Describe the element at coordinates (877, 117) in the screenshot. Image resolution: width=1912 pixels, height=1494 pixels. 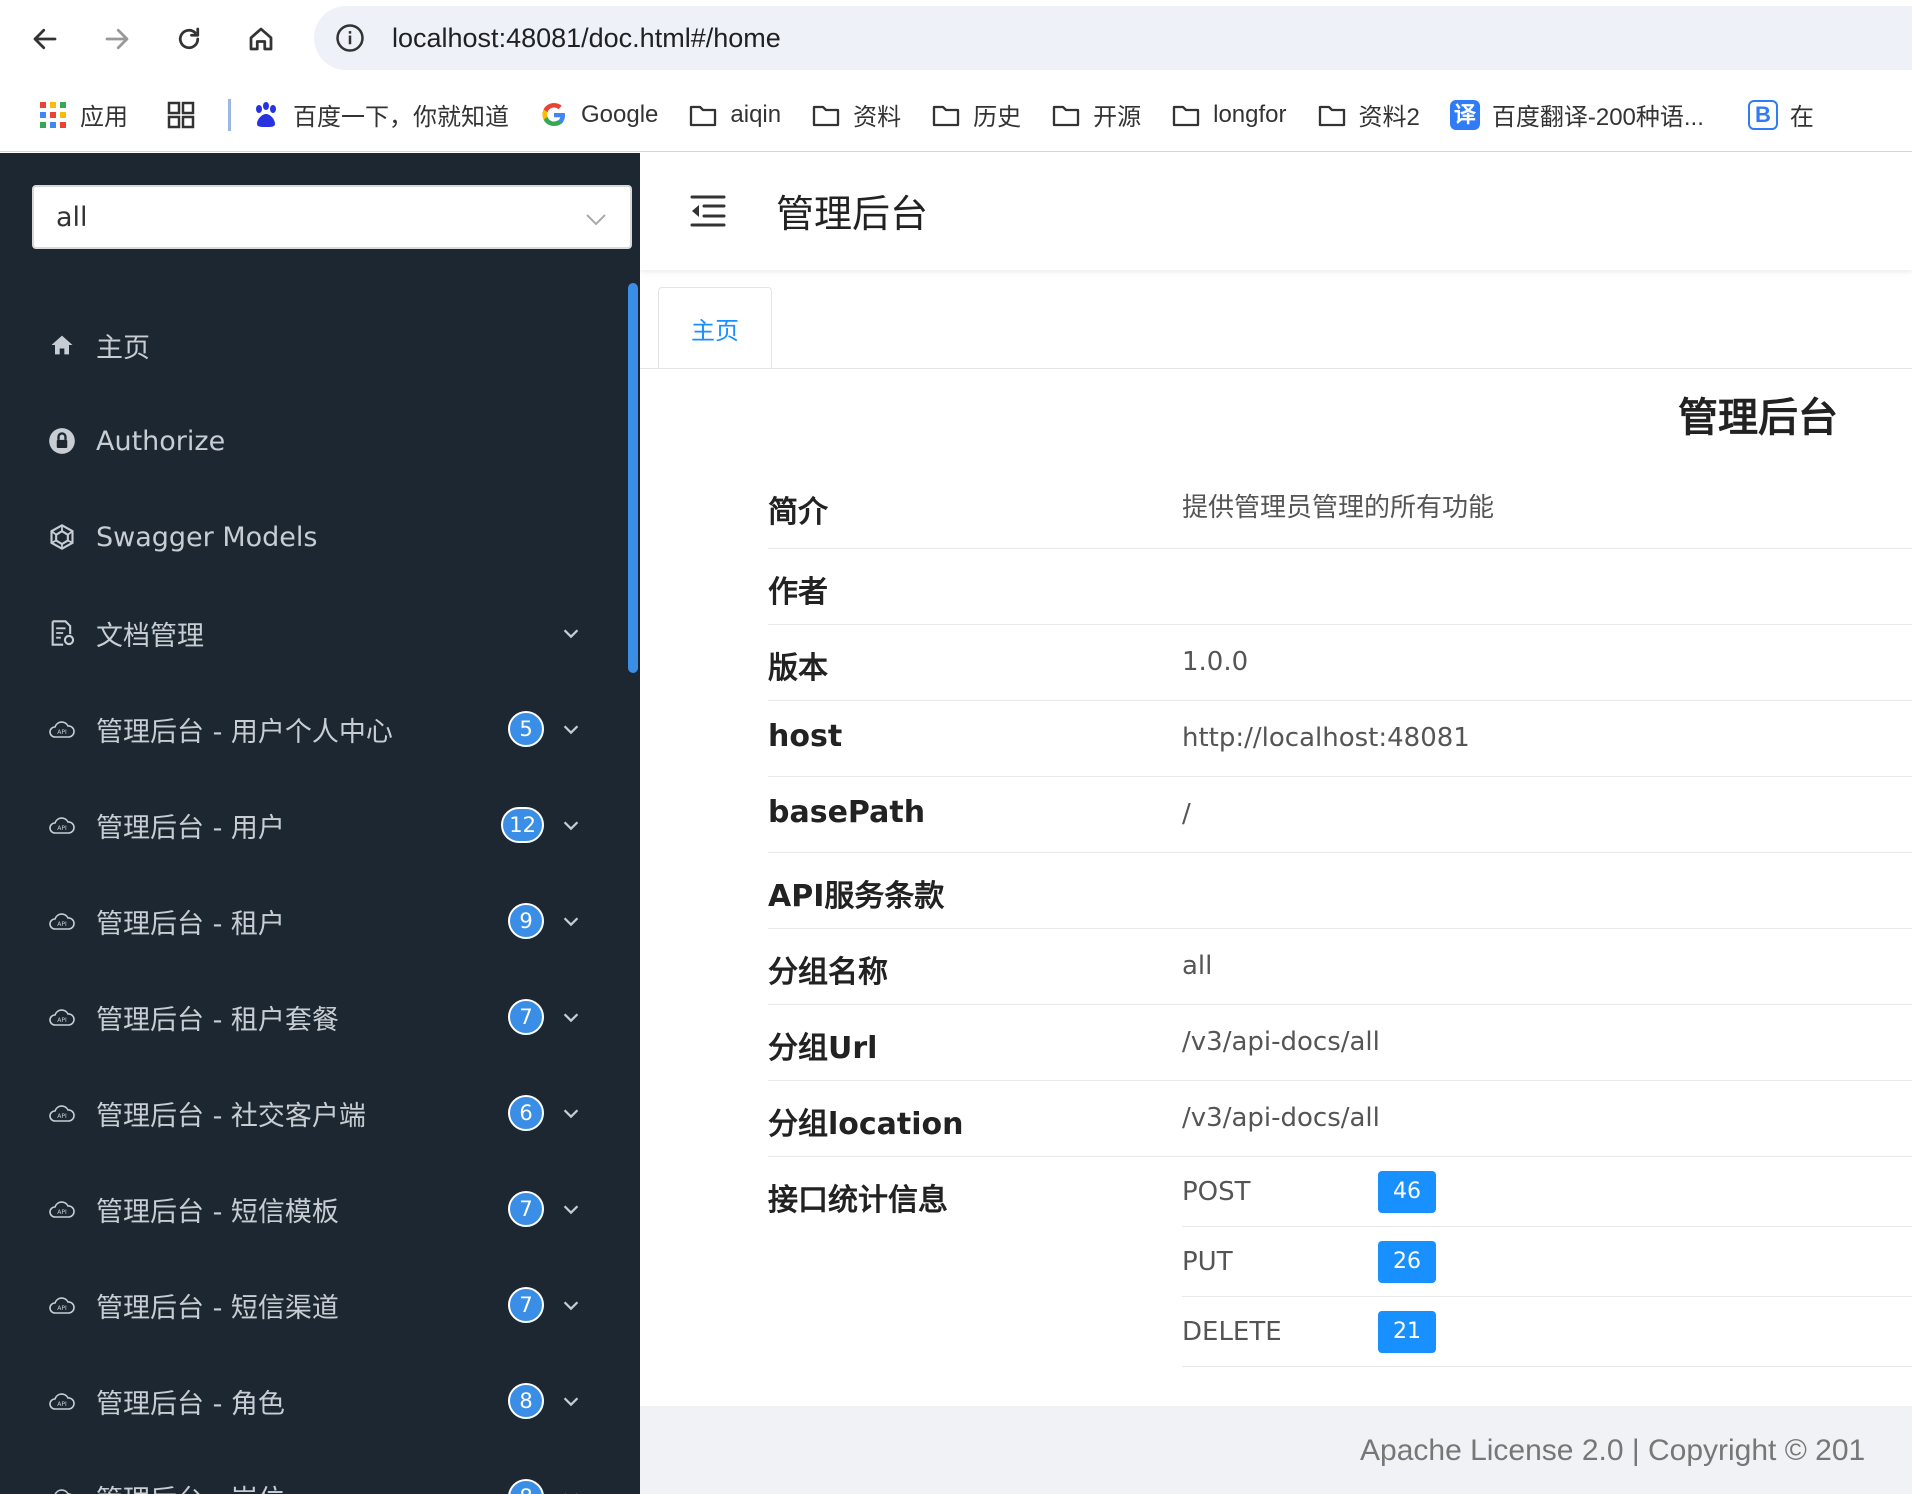
I see `bookmark-label: 资料` at that location.